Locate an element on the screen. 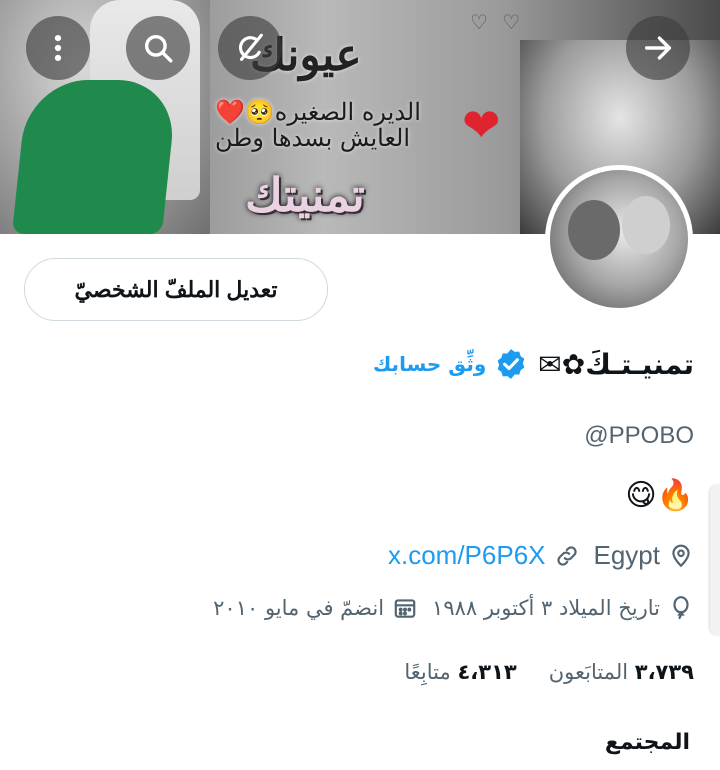  handle: @PPOBO is located at coordinates (639, 435).